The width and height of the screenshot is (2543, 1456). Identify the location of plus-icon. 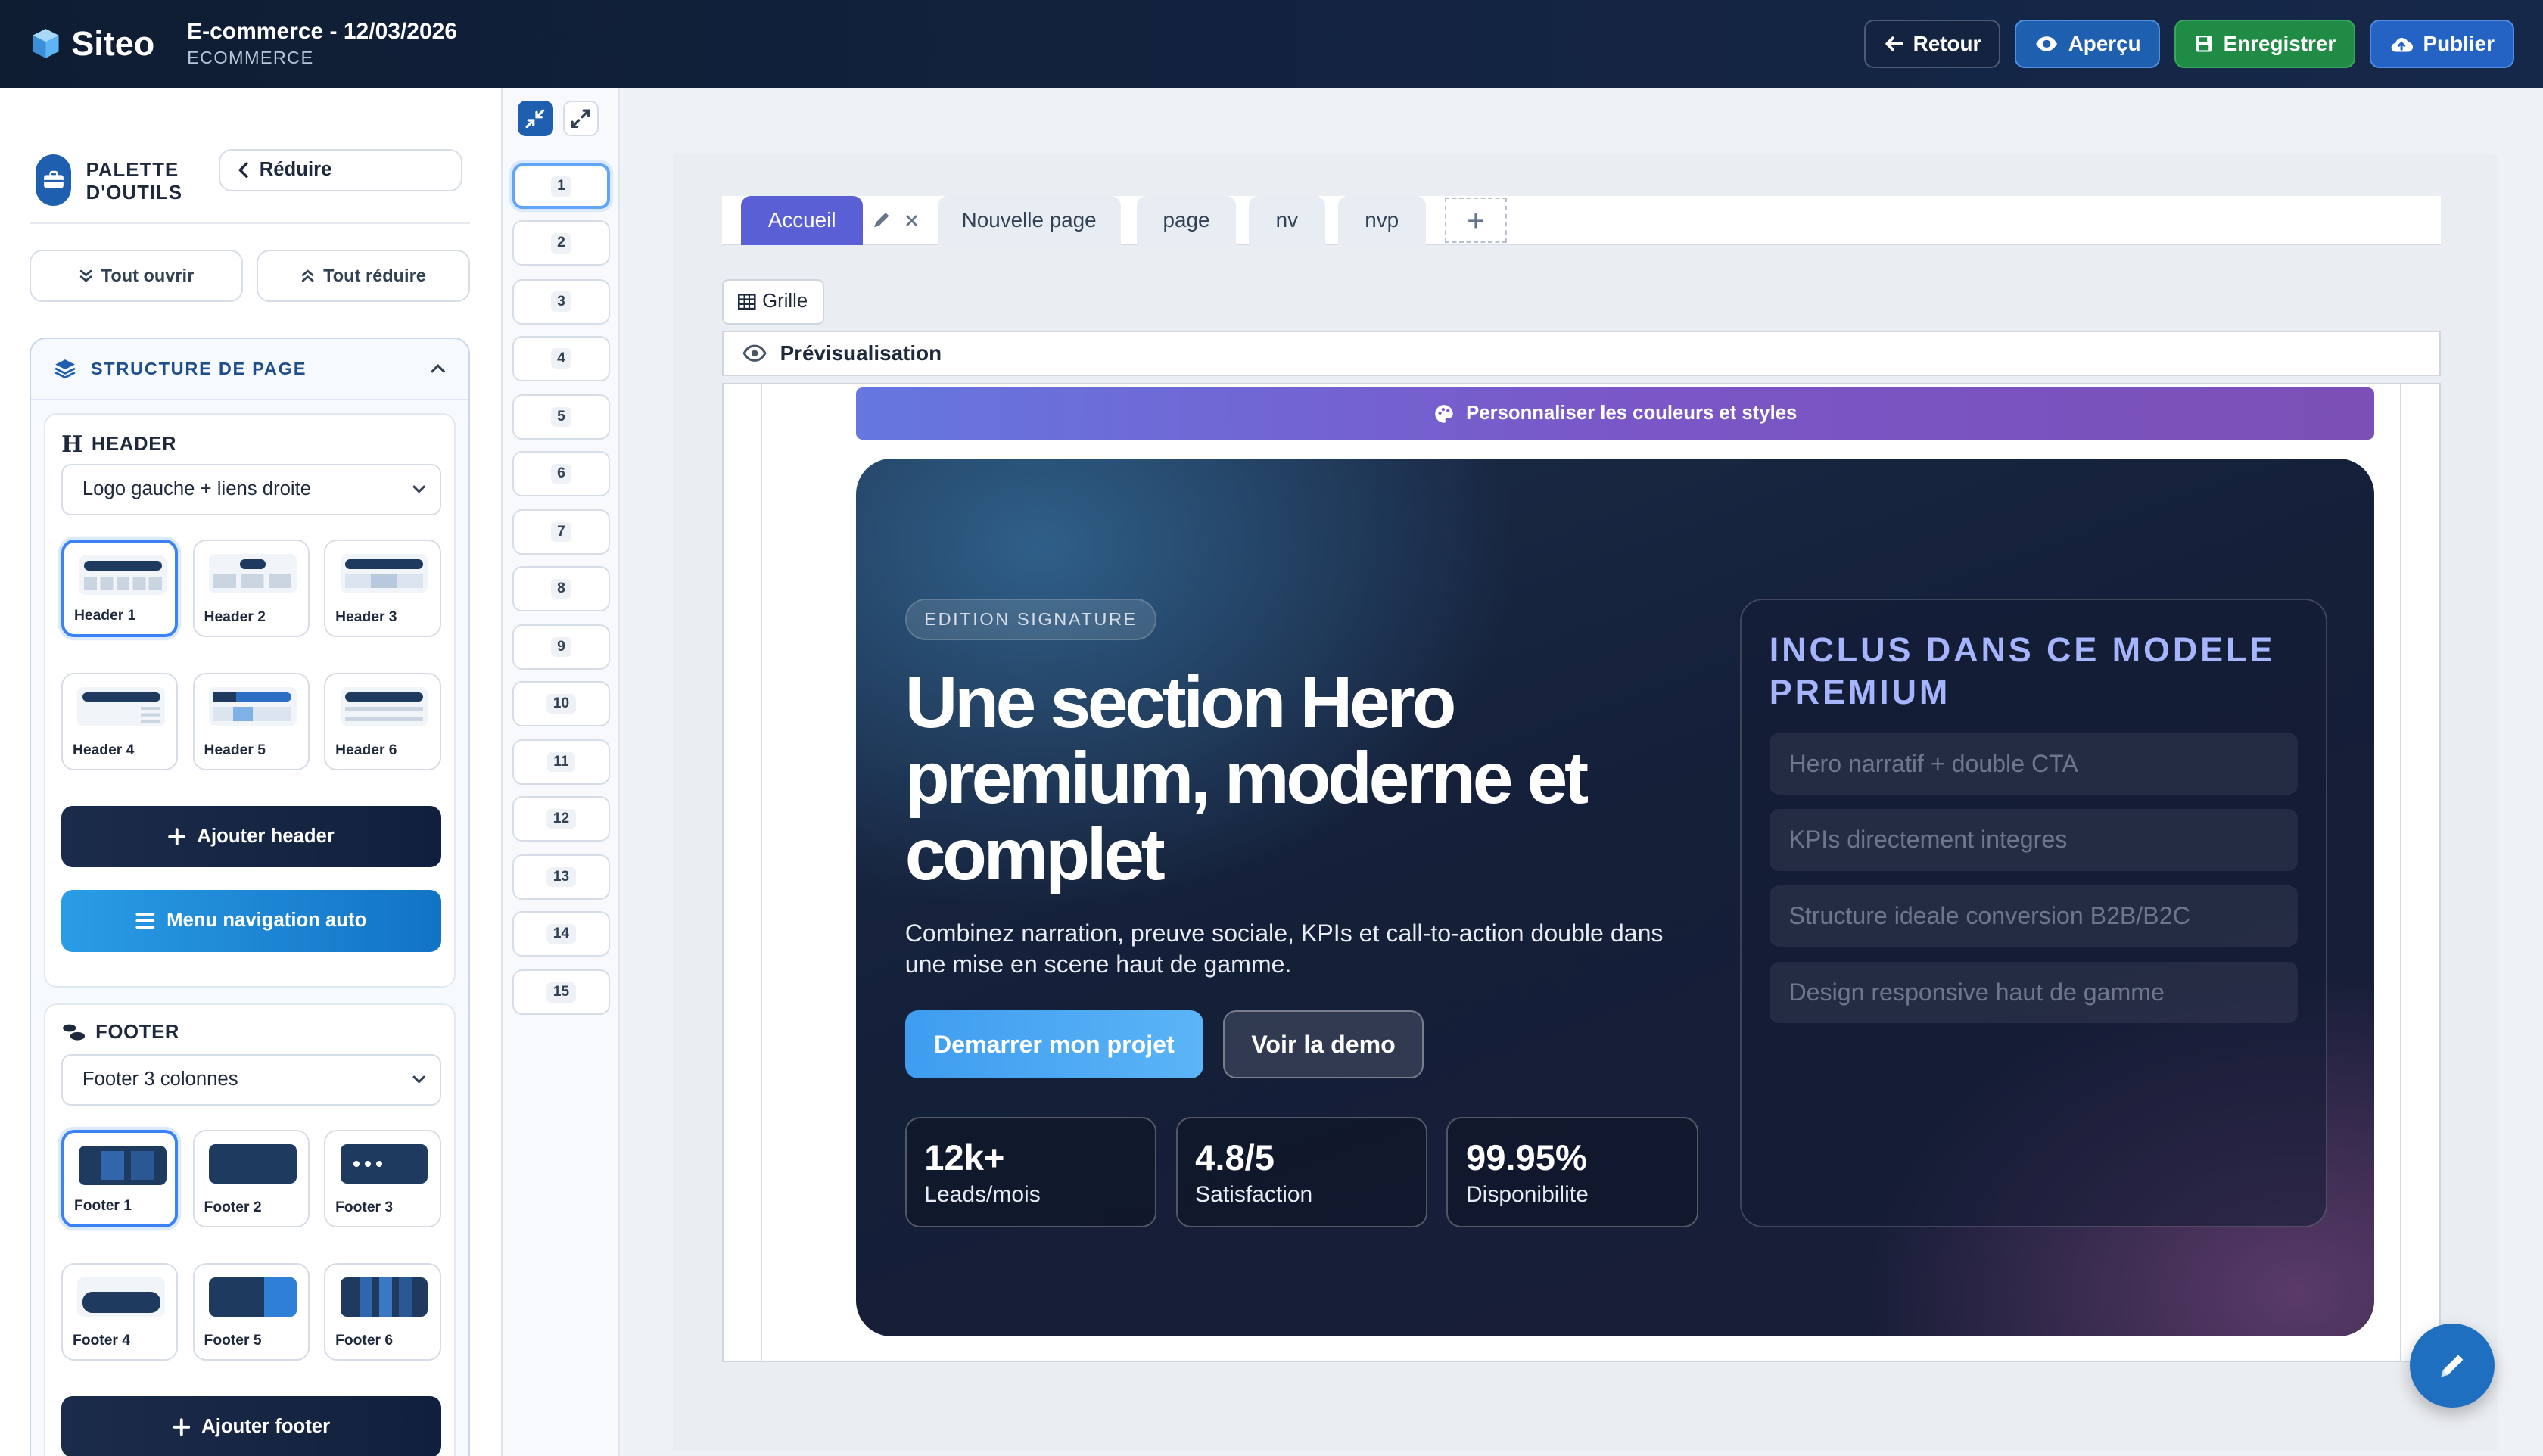
(181, 1426).